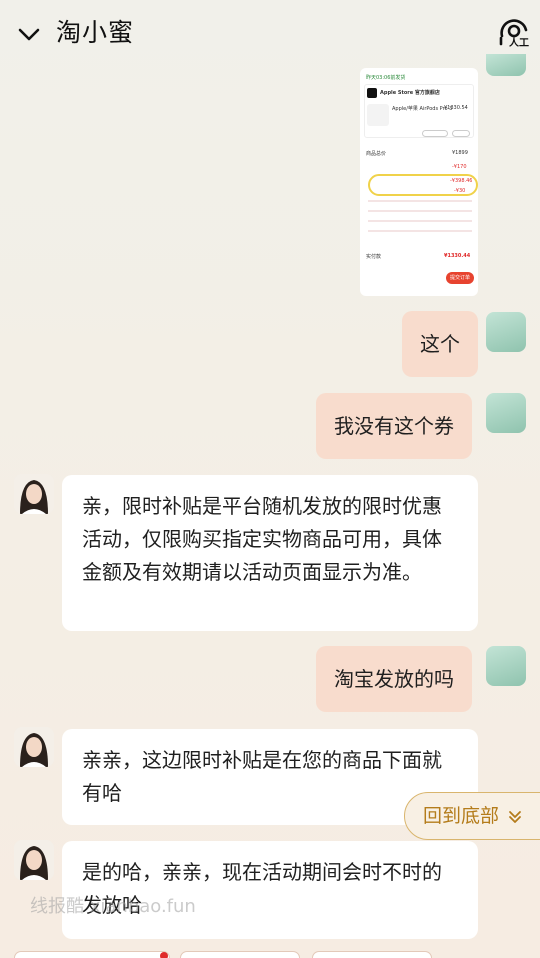  I want to click on message-bubble: 淘宝发放的吗, so click(394, 679).